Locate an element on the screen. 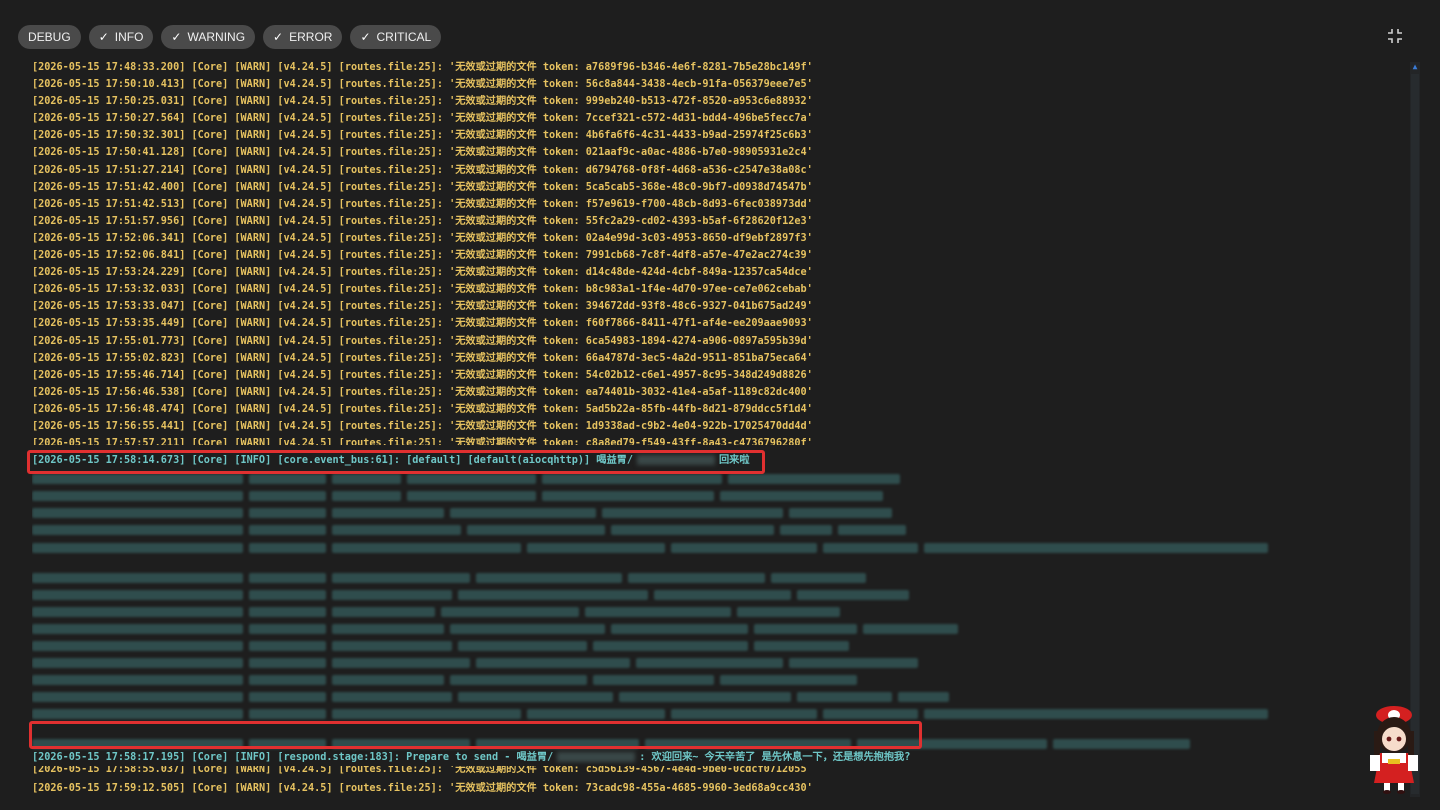 This screenshot has width=1440, height=810. log-token: 6ca54983-1894-4274-a906-0897a595b39d is located at coordinates (696, 341).